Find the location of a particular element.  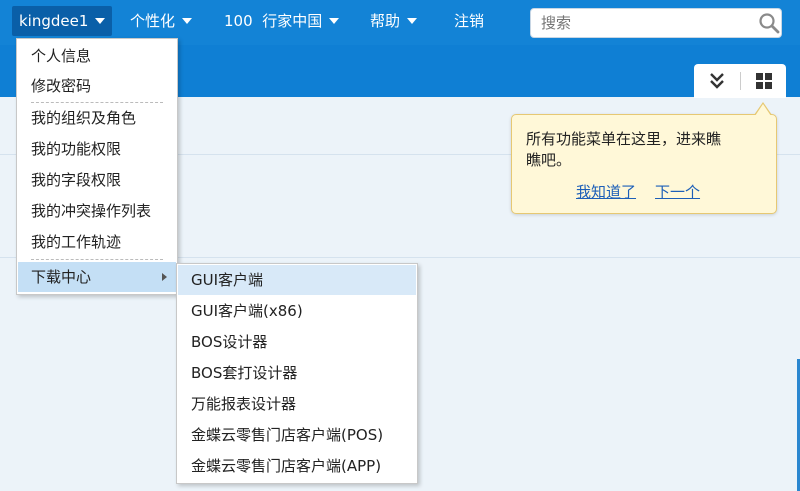

submenu-item-gui-client: GUI客户端 is located at coordinates (297, 280).